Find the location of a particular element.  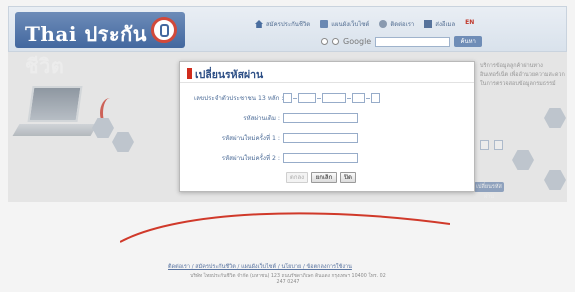

sitemap-icon is located at coordinates (324, 24).